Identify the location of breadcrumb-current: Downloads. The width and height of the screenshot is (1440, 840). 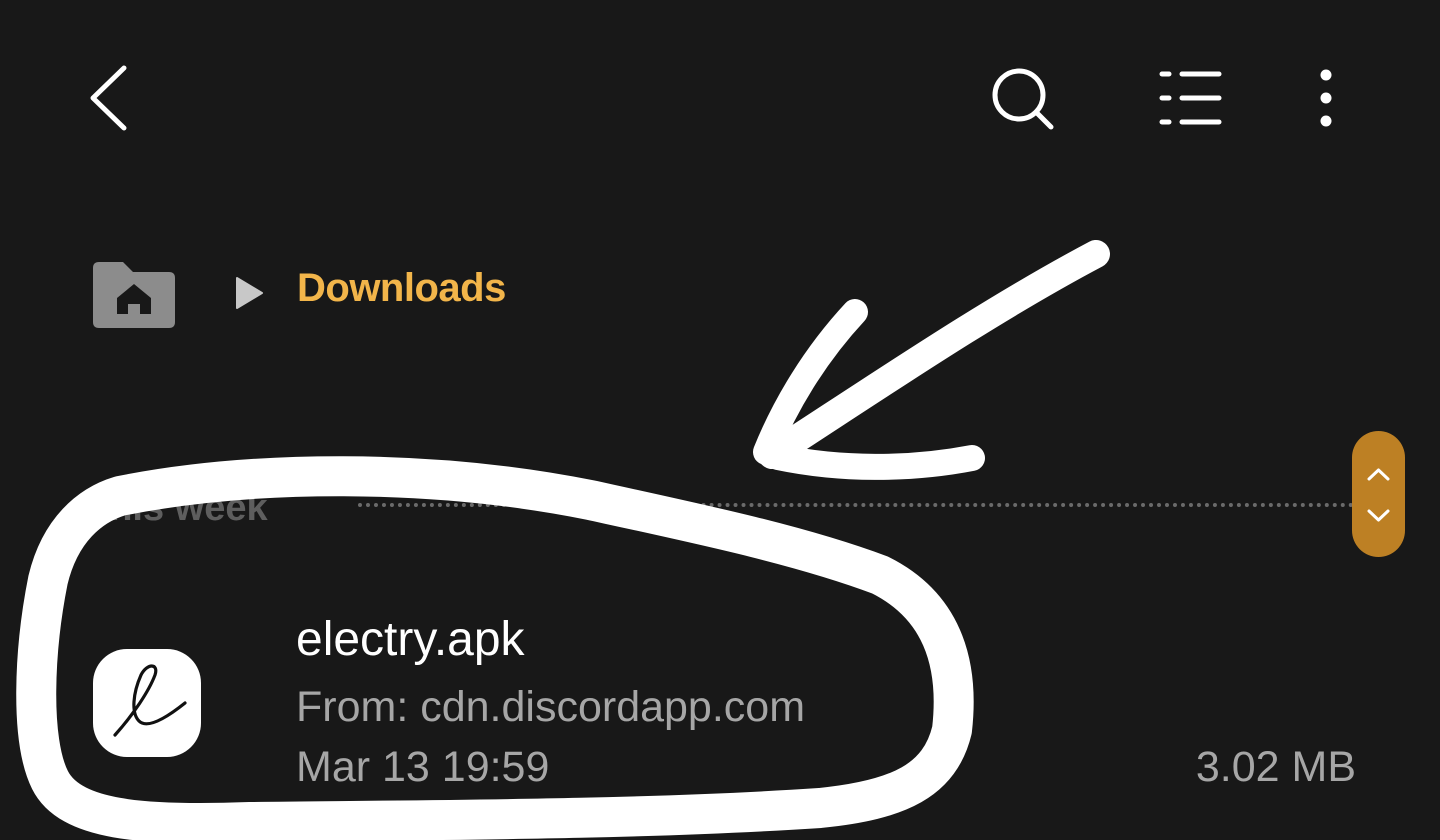
(401, 288).